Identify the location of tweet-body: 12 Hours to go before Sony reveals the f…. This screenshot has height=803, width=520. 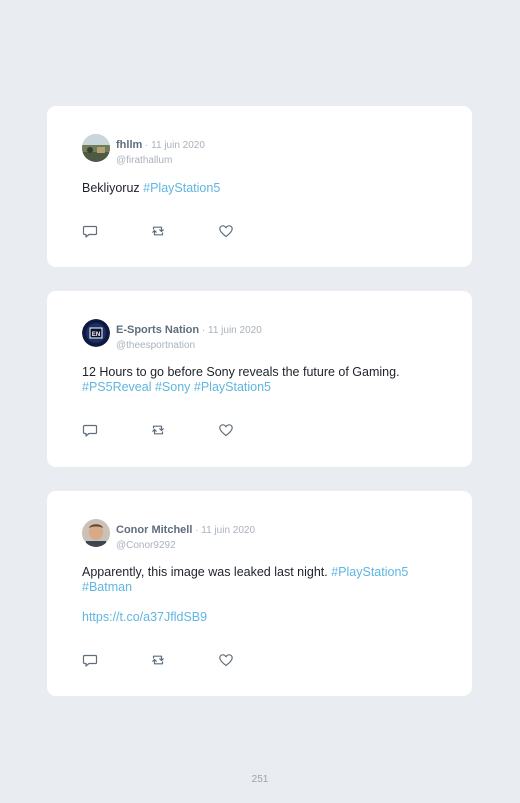
(241, 372).